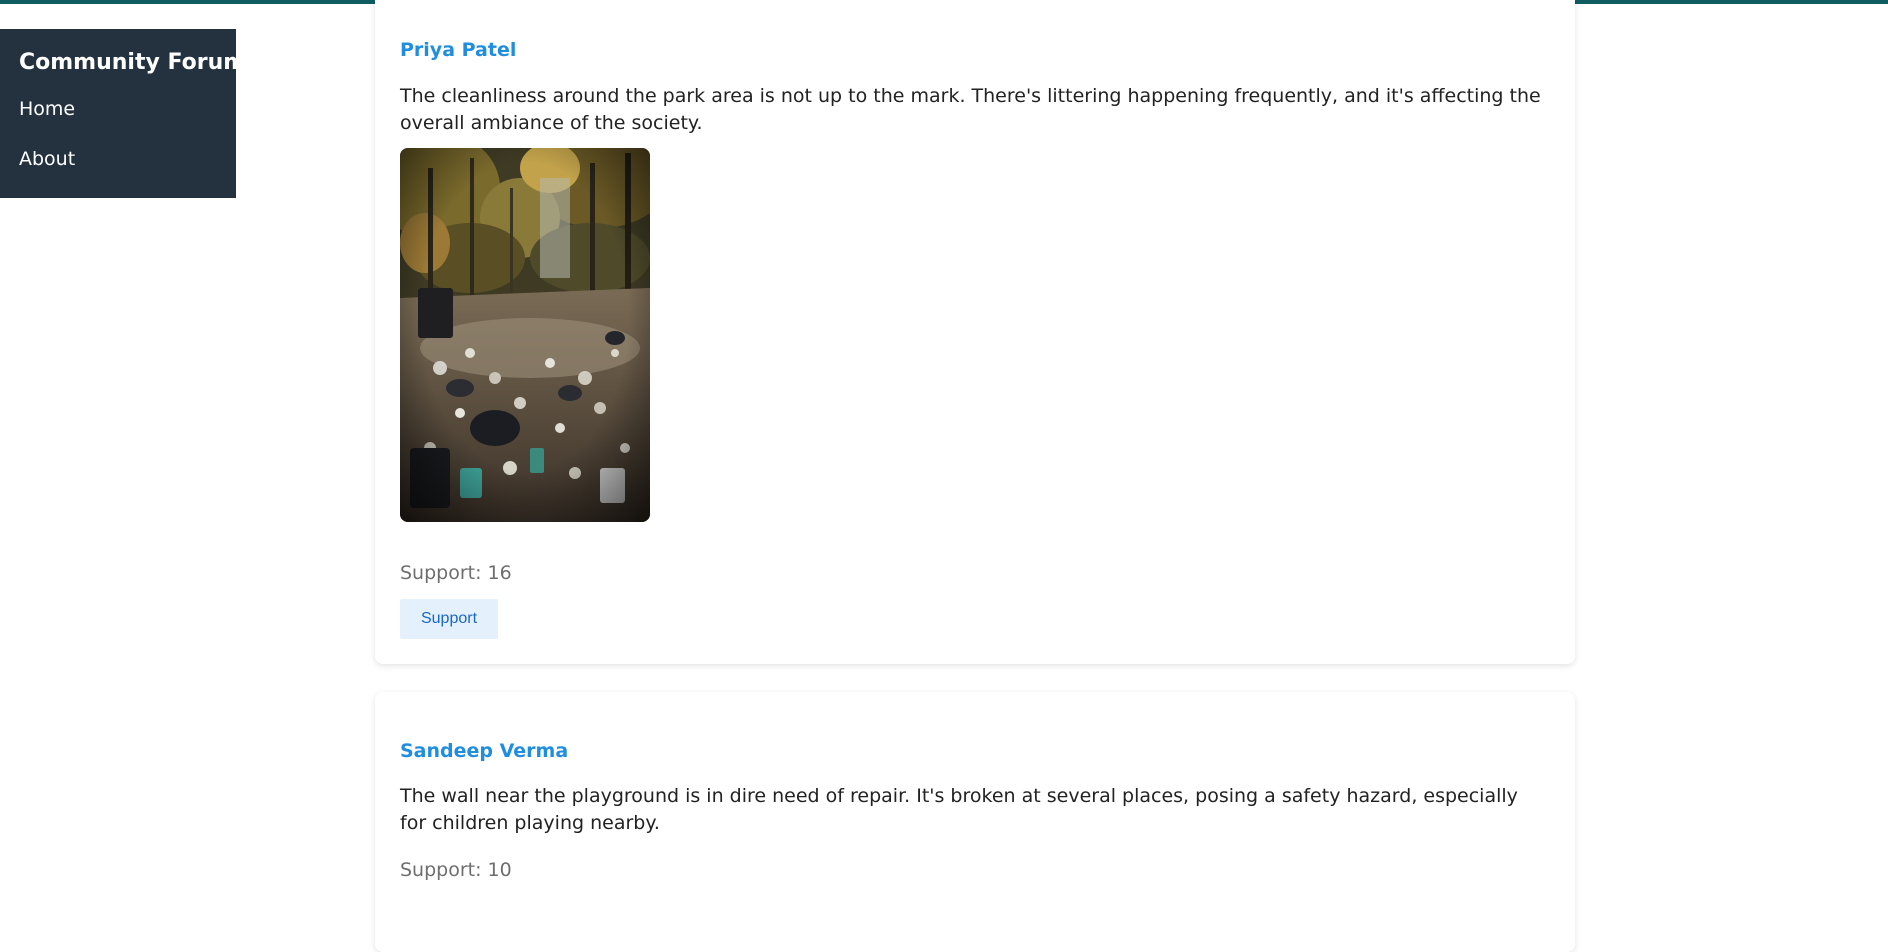 Image resolution: width=1888 pixels, height=952 pixels. I want to click on support-count: Support: 16, so click(456, 573).